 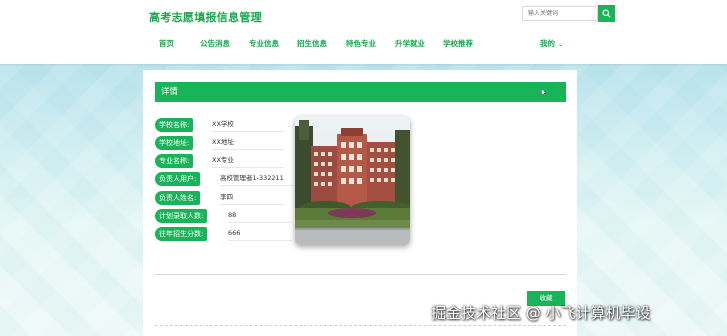 What do you see at coordinates (174, 143) in the screenshot?
I see `field-label: 学校地址:` at bounding box center [174, 143].